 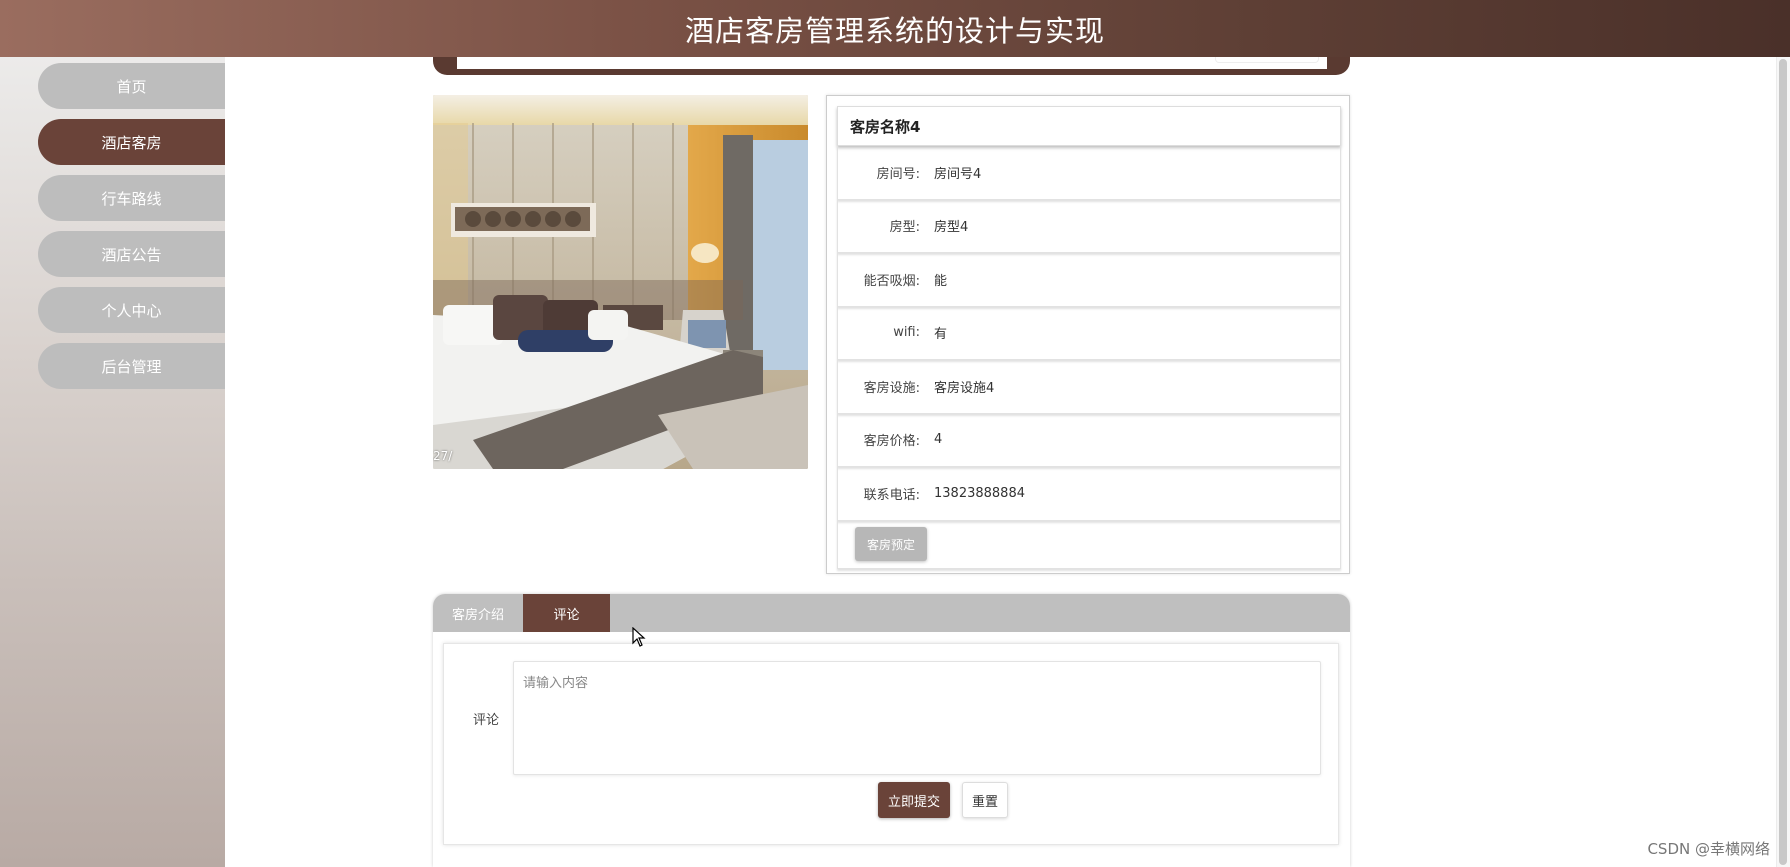 What do you see at coordinates (478, 613) in the screenshot?
I see `tab-room-intro: 客房介绍` at bounding box center [478, 613].